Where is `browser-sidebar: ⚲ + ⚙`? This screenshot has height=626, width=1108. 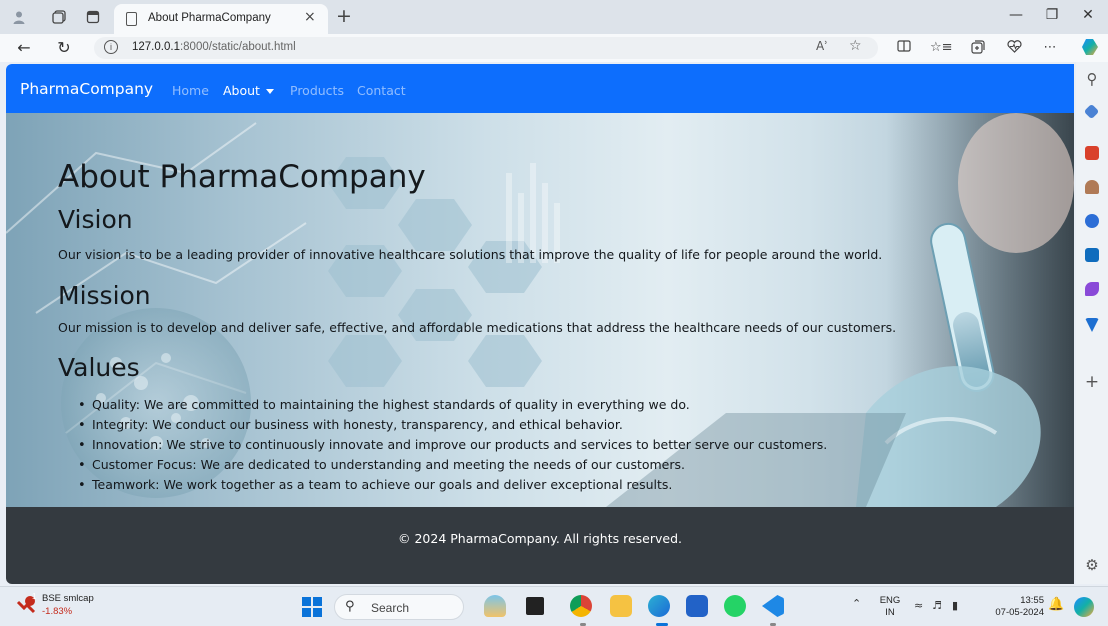 browser-sidebar: ⚲ + ⚙ is located at coordinates (1092, 323).